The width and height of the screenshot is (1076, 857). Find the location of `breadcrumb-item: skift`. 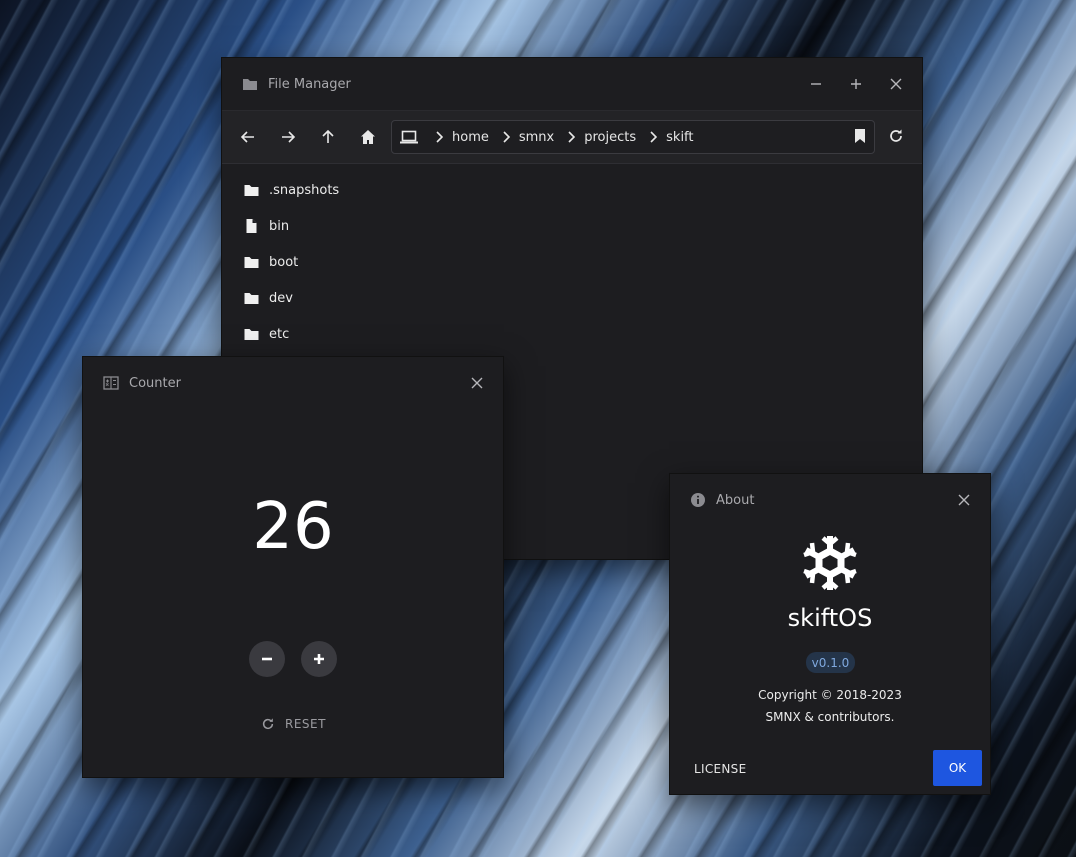

breadcrumb-item: skift is located at coordinates (679, 137).